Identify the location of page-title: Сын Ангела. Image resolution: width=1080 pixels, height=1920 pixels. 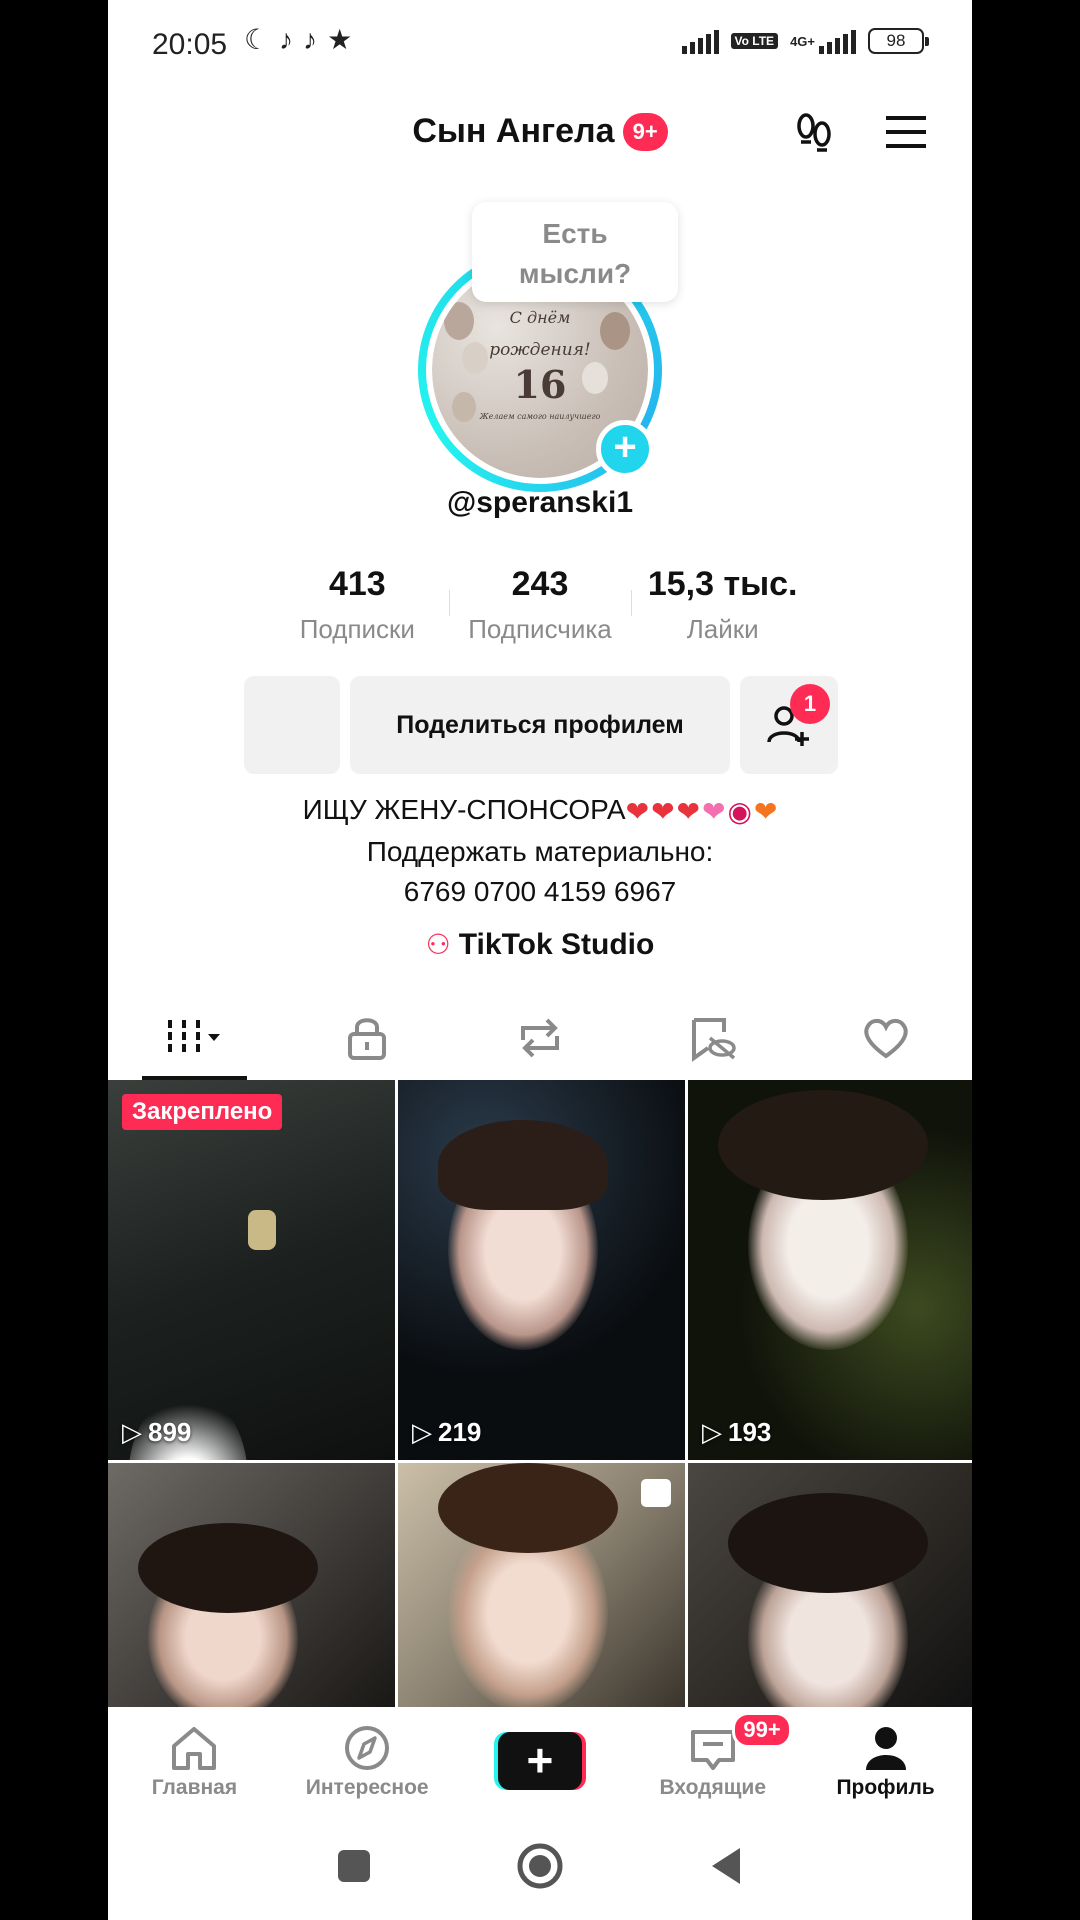
(513, 131).